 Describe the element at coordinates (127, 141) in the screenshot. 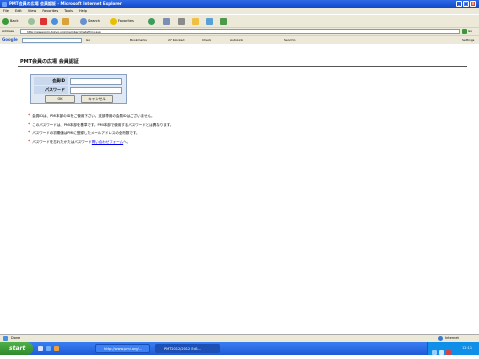

I see `note-suffix: へ。` at that location.